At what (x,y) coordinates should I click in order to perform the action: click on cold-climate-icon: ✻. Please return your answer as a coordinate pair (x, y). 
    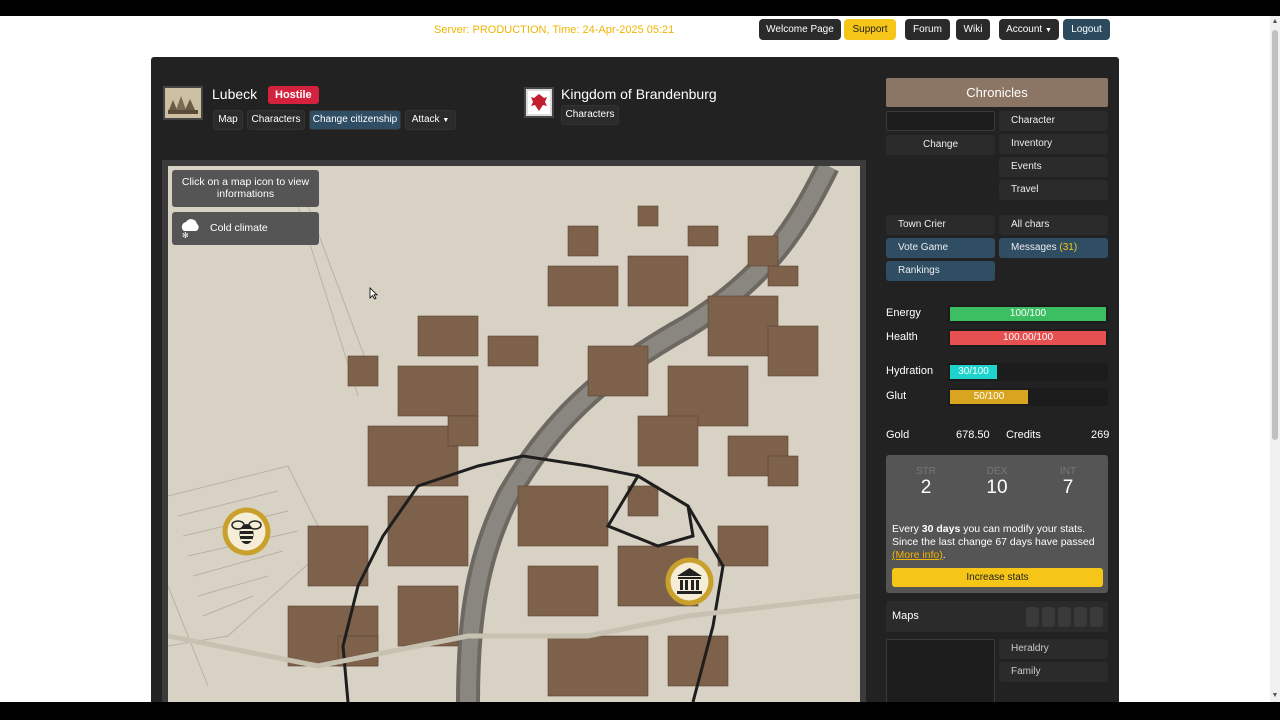
    Looking at the image, I should click on (190, 229).